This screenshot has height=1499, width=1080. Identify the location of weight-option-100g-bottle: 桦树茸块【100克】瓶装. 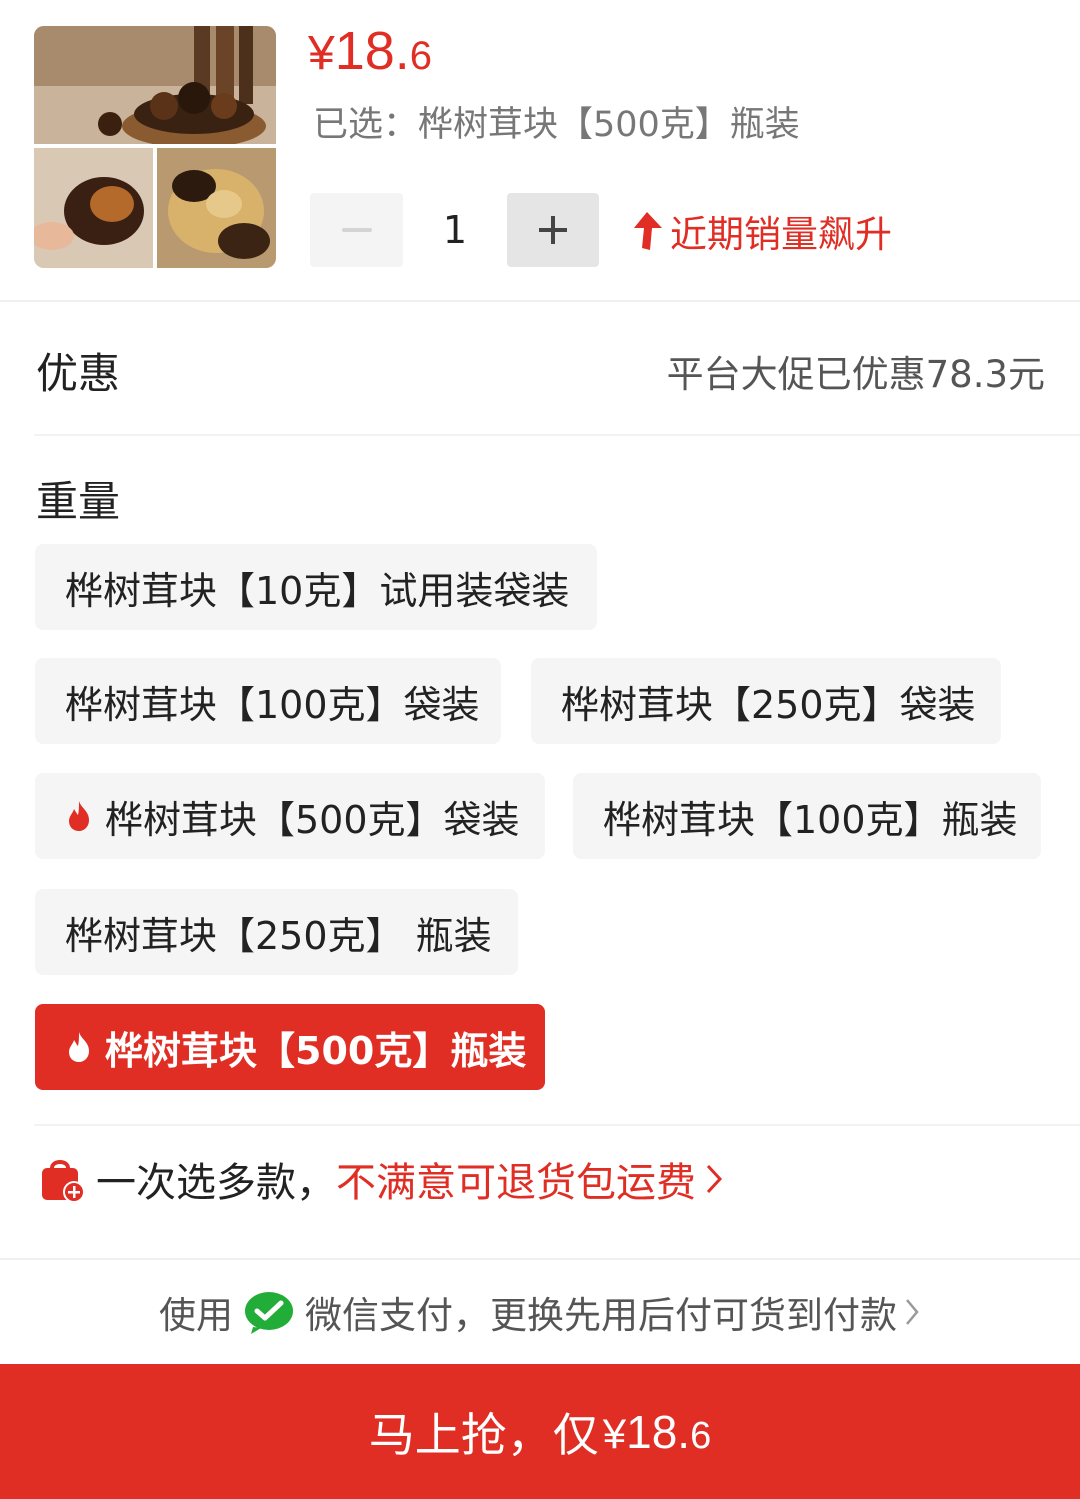
(807, 816).